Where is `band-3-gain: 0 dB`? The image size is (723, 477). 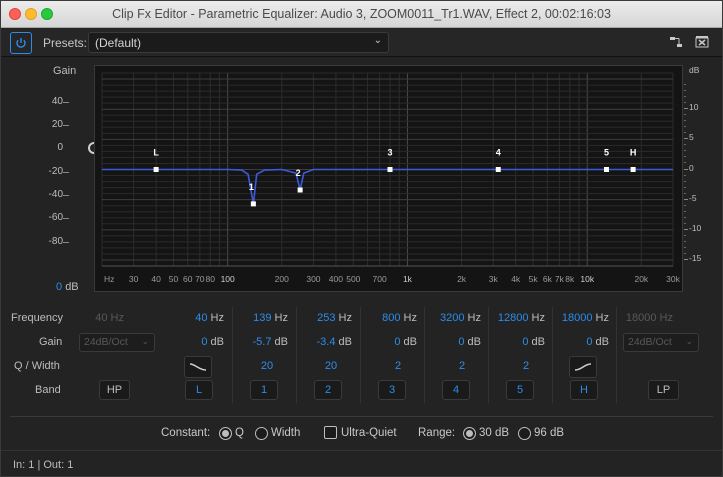
band-3-gain: 0 dB is located at coordinates (387, 342).